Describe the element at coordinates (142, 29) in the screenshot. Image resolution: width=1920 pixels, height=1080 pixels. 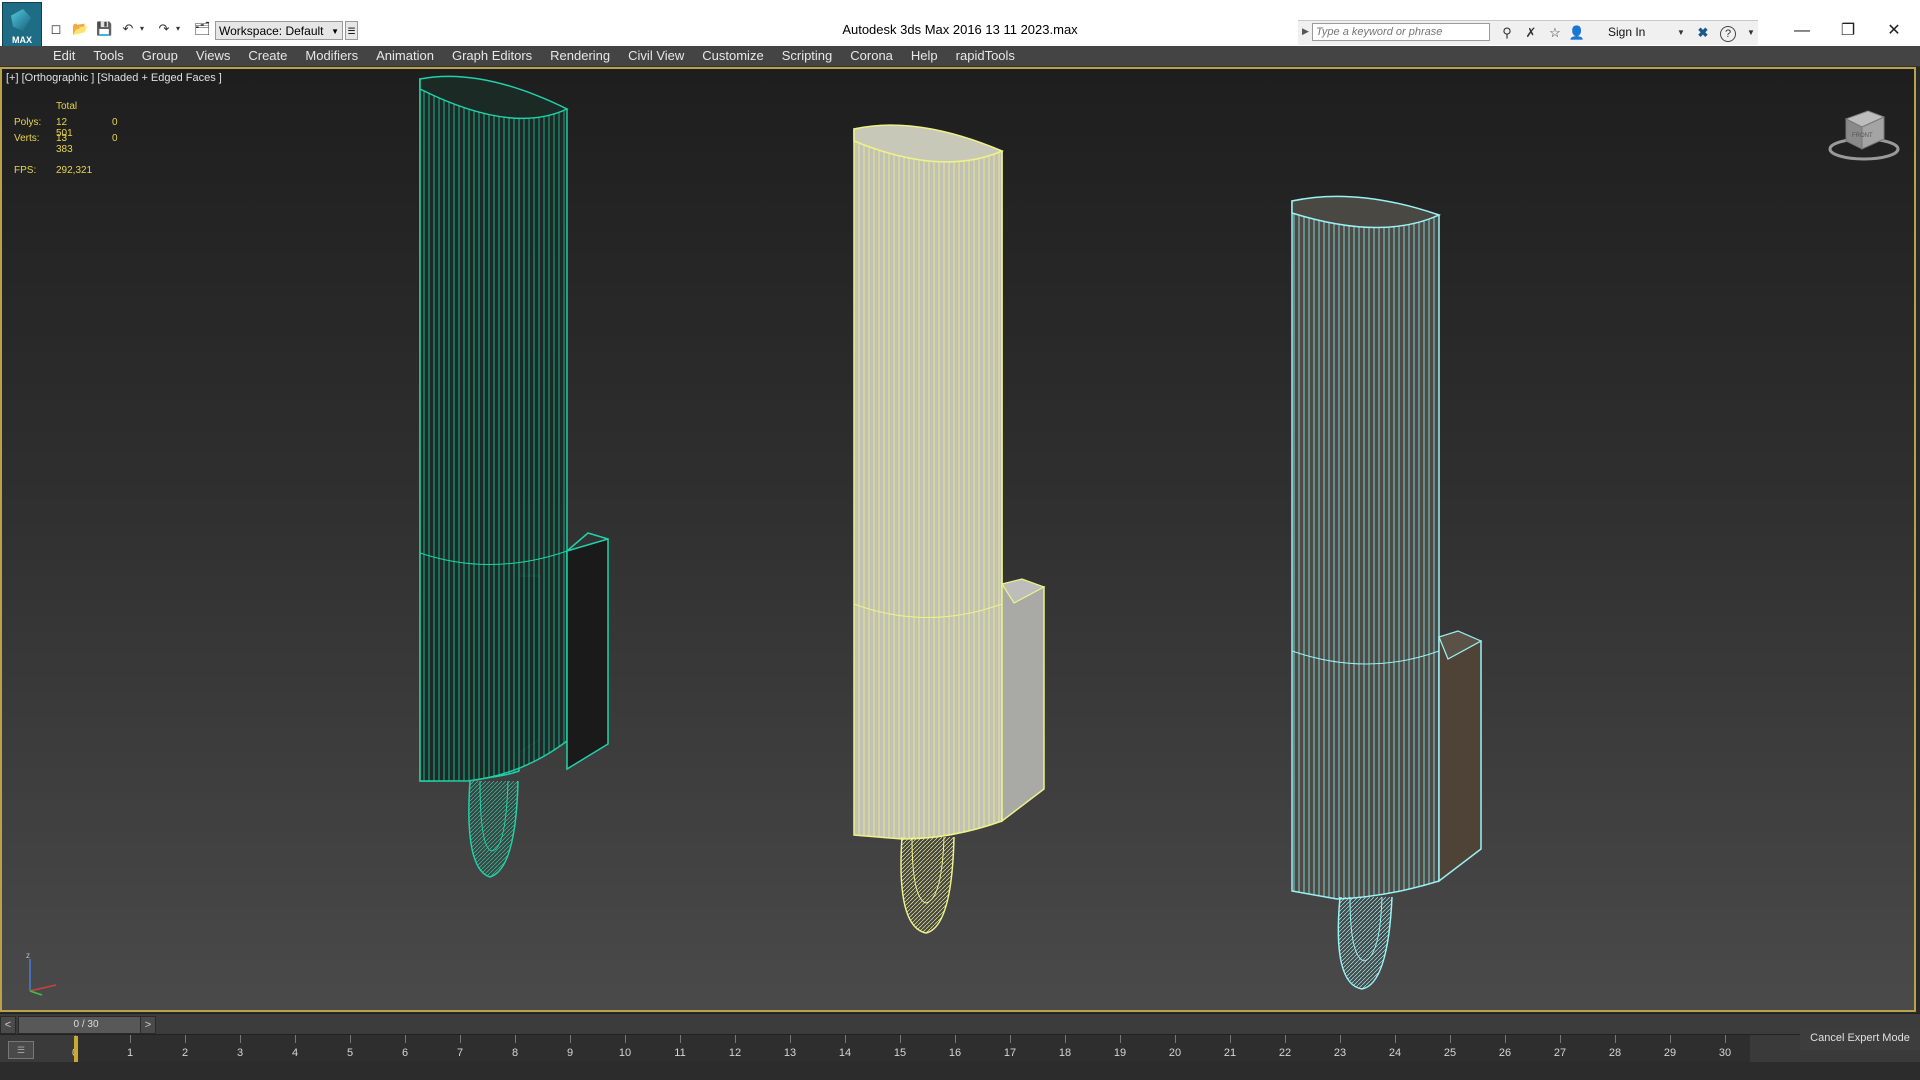
I see `undo-dropdown-icon: ▾` at that location.